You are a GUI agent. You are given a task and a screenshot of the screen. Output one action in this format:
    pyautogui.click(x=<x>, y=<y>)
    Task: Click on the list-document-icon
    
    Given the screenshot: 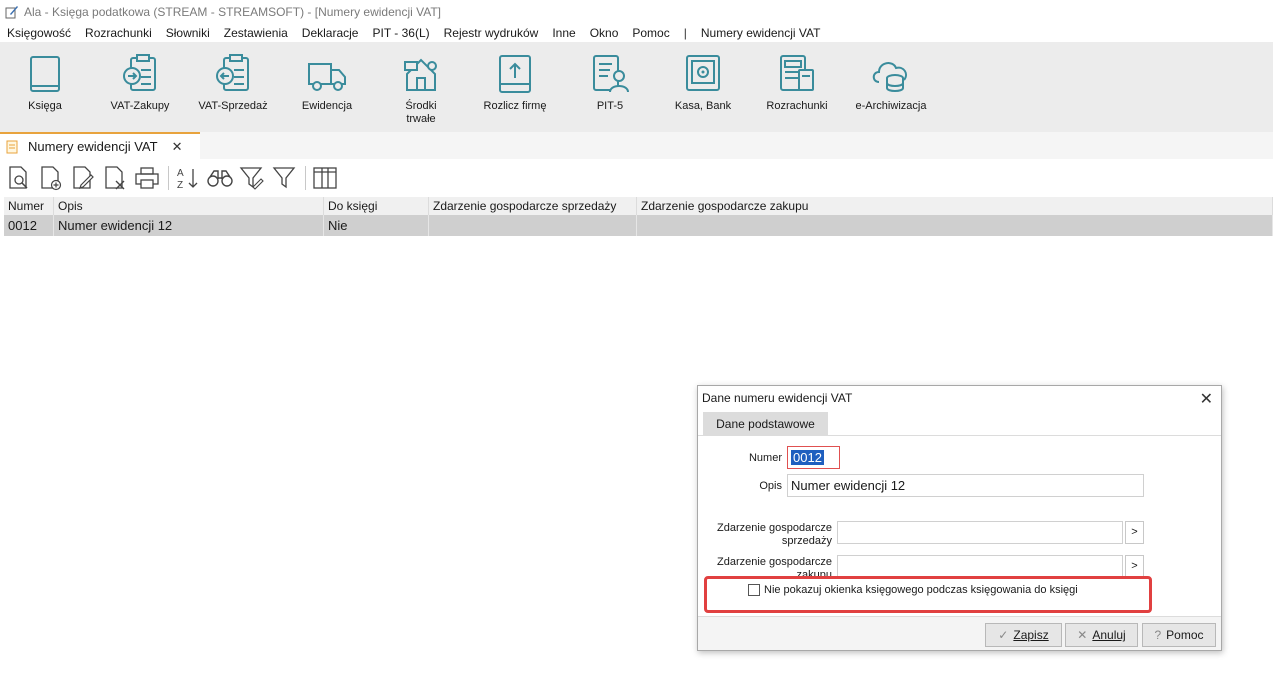 What is the action you would take?
    pyautogui.click(x=12, y=146)
    